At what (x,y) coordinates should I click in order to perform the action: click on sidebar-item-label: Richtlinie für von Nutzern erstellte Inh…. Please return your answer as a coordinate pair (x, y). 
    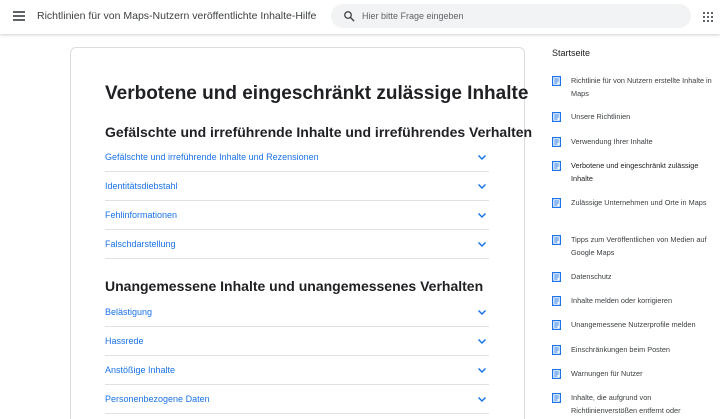
    Looking at the image, I should click on (643, 87).